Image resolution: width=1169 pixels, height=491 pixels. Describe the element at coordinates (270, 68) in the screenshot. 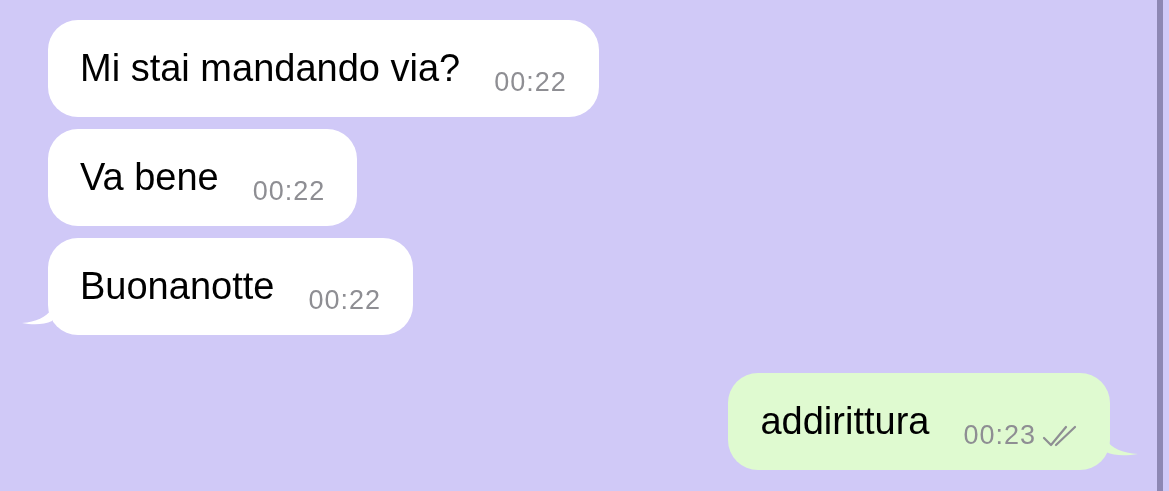

I see `message-text: Mi stai mandando via?` at that location.